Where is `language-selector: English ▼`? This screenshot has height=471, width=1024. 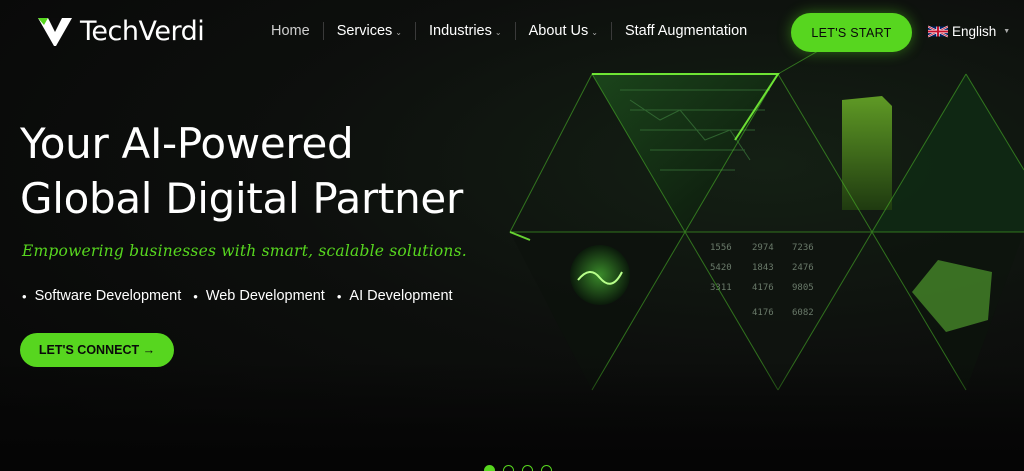 language-selector: English ▼ is located at coordinates (969, 31).